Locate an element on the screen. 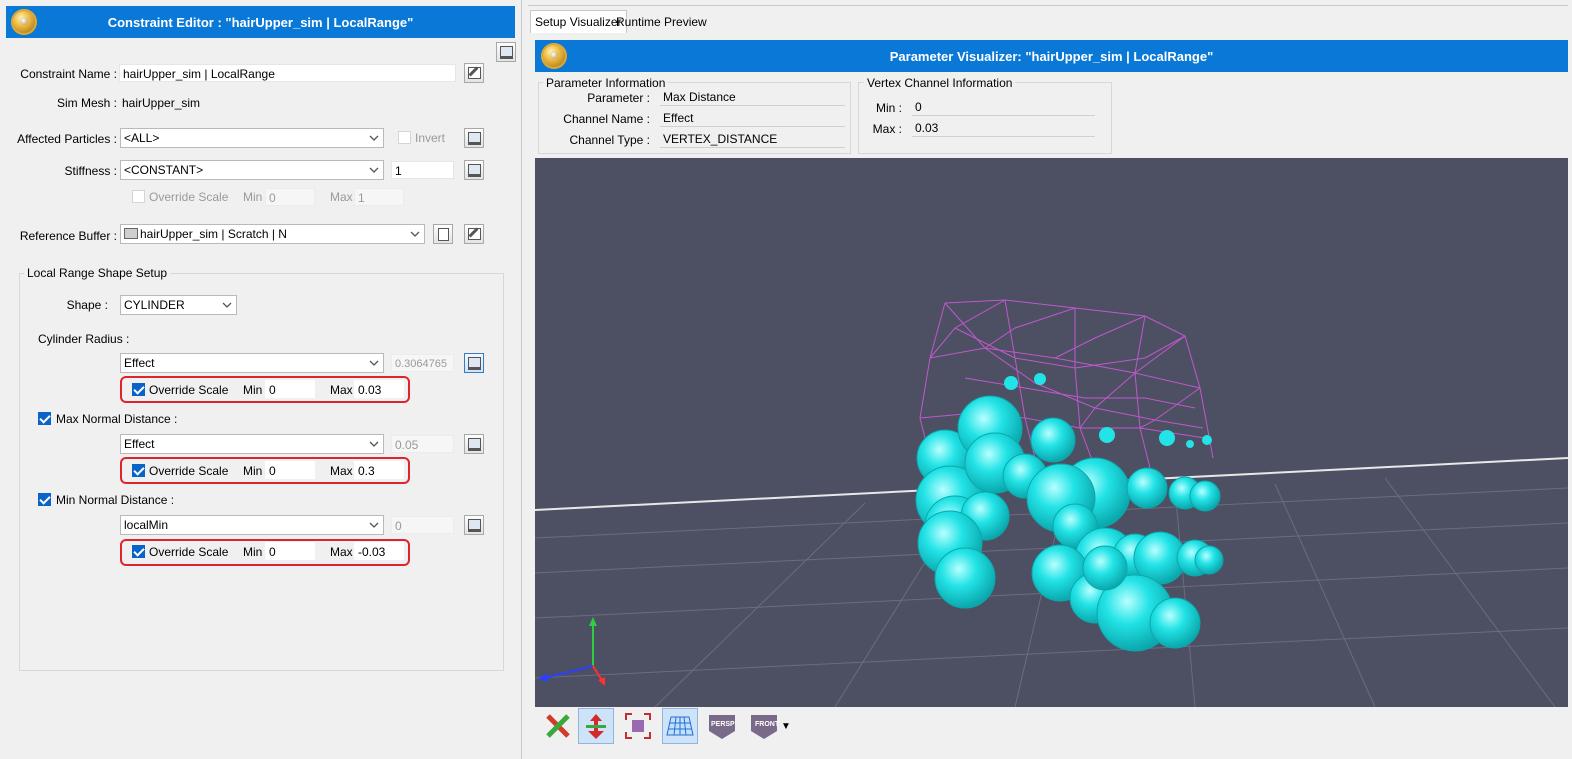  move-tool-button is located at coordinates (596, 726).